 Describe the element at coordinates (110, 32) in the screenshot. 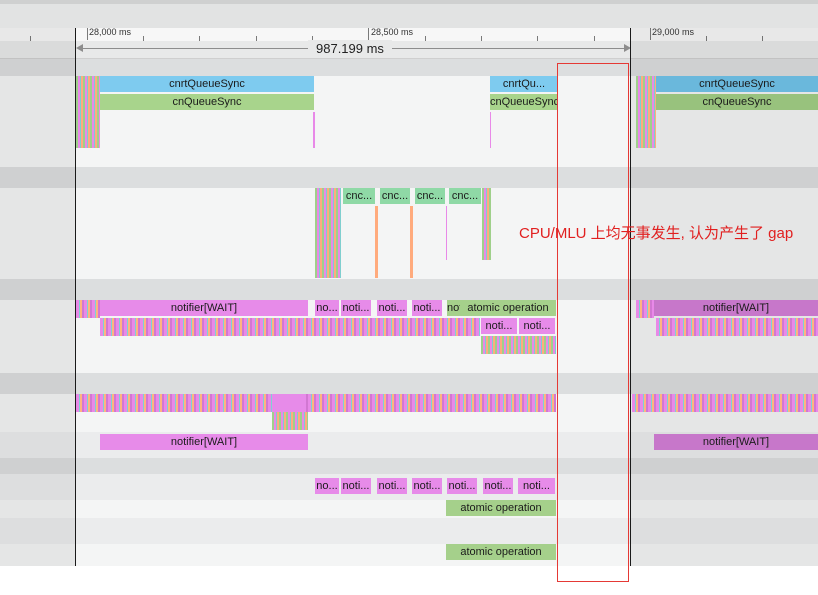

I see `ruler-tick-label: 28,000 ms` at that location.